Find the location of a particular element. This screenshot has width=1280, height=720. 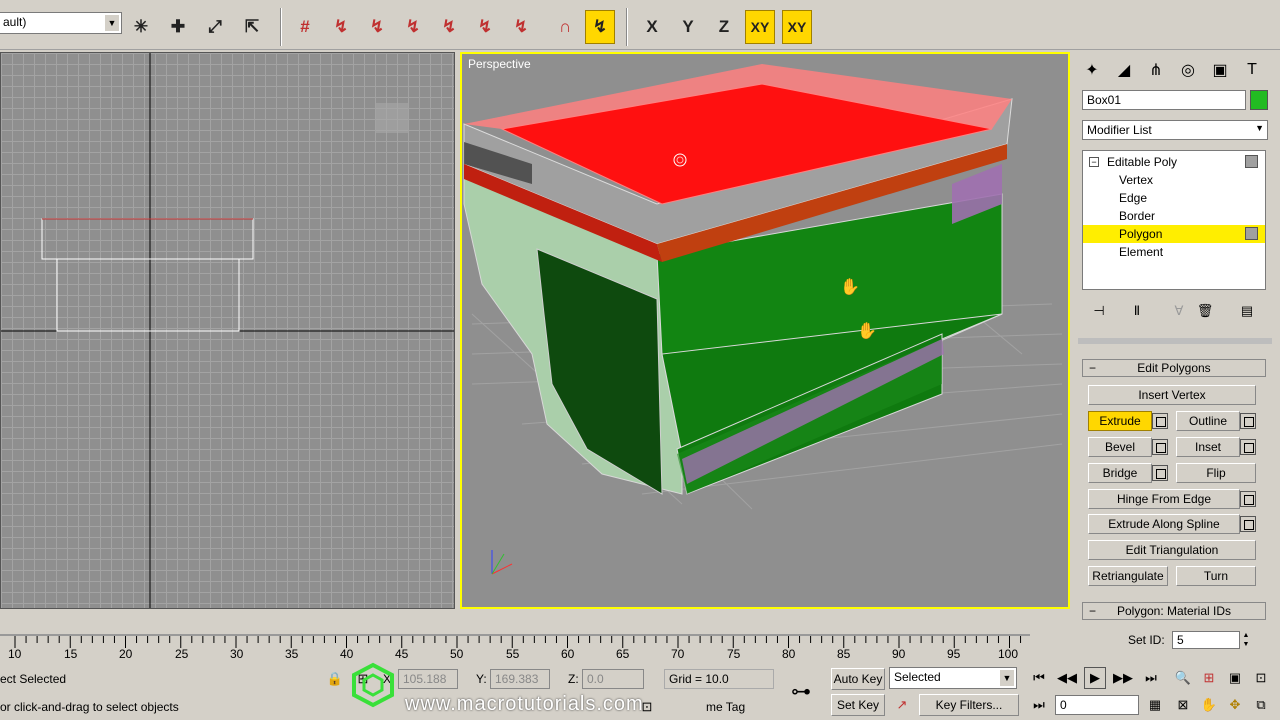

make-unique-icon: ∀ is located at coordinates (1179, 311).